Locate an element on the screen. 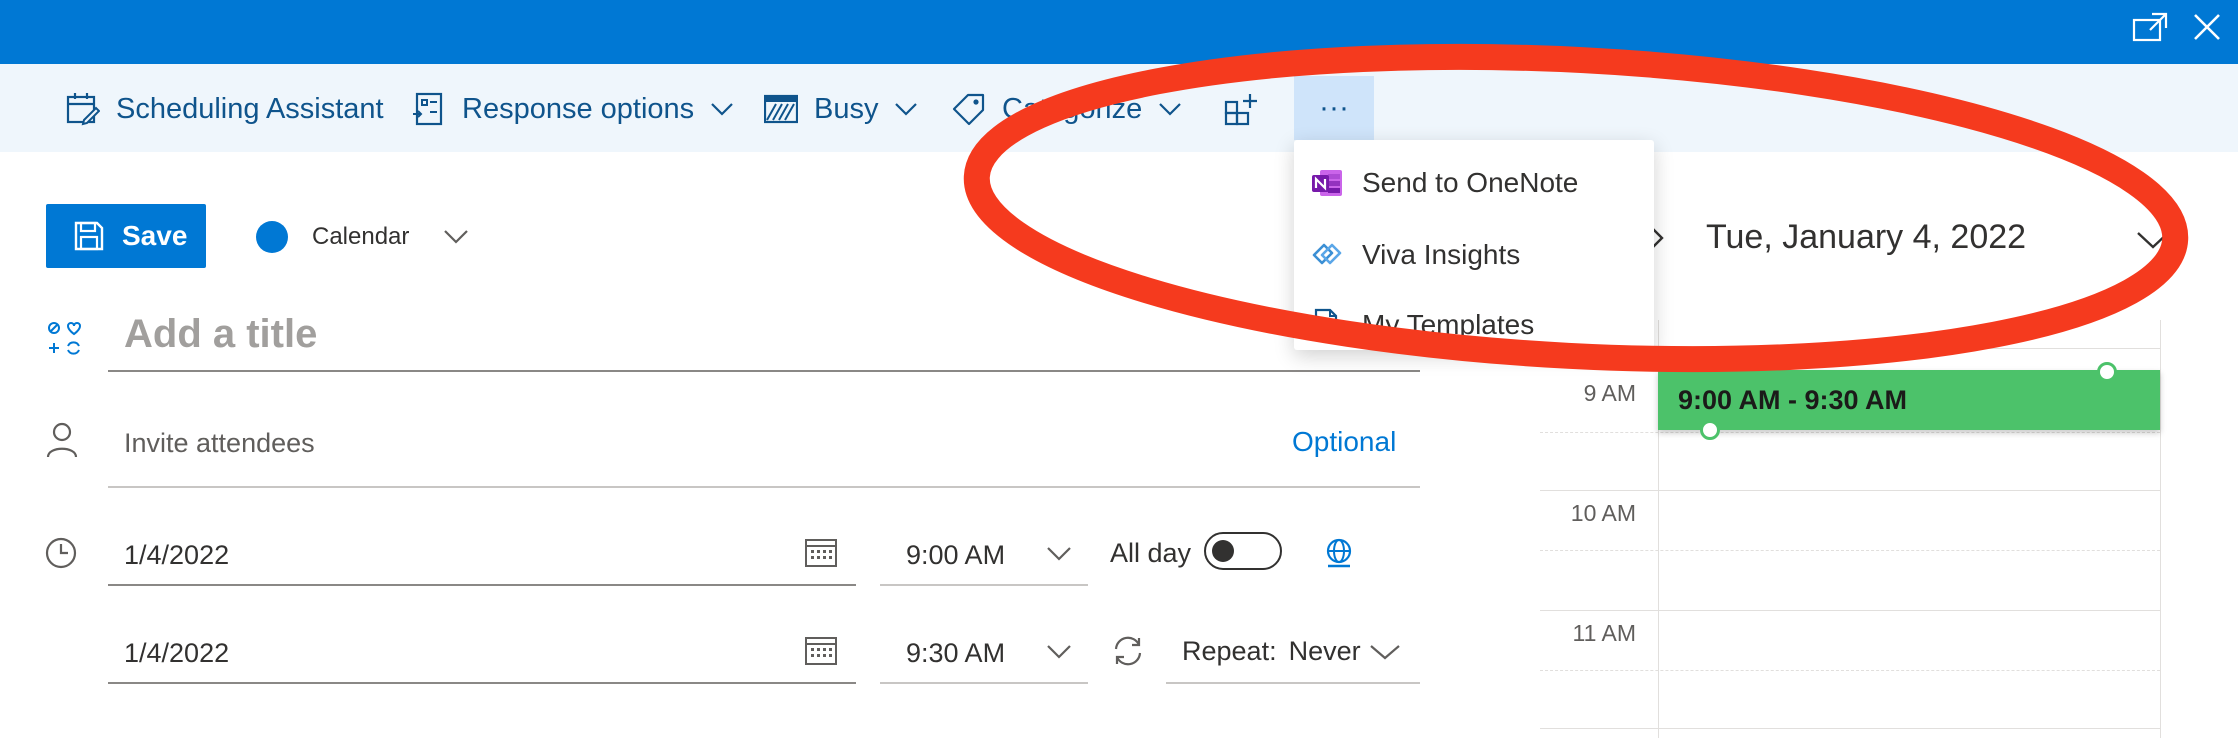  calendar-label: Calendar is located at coordinates (361, 236).